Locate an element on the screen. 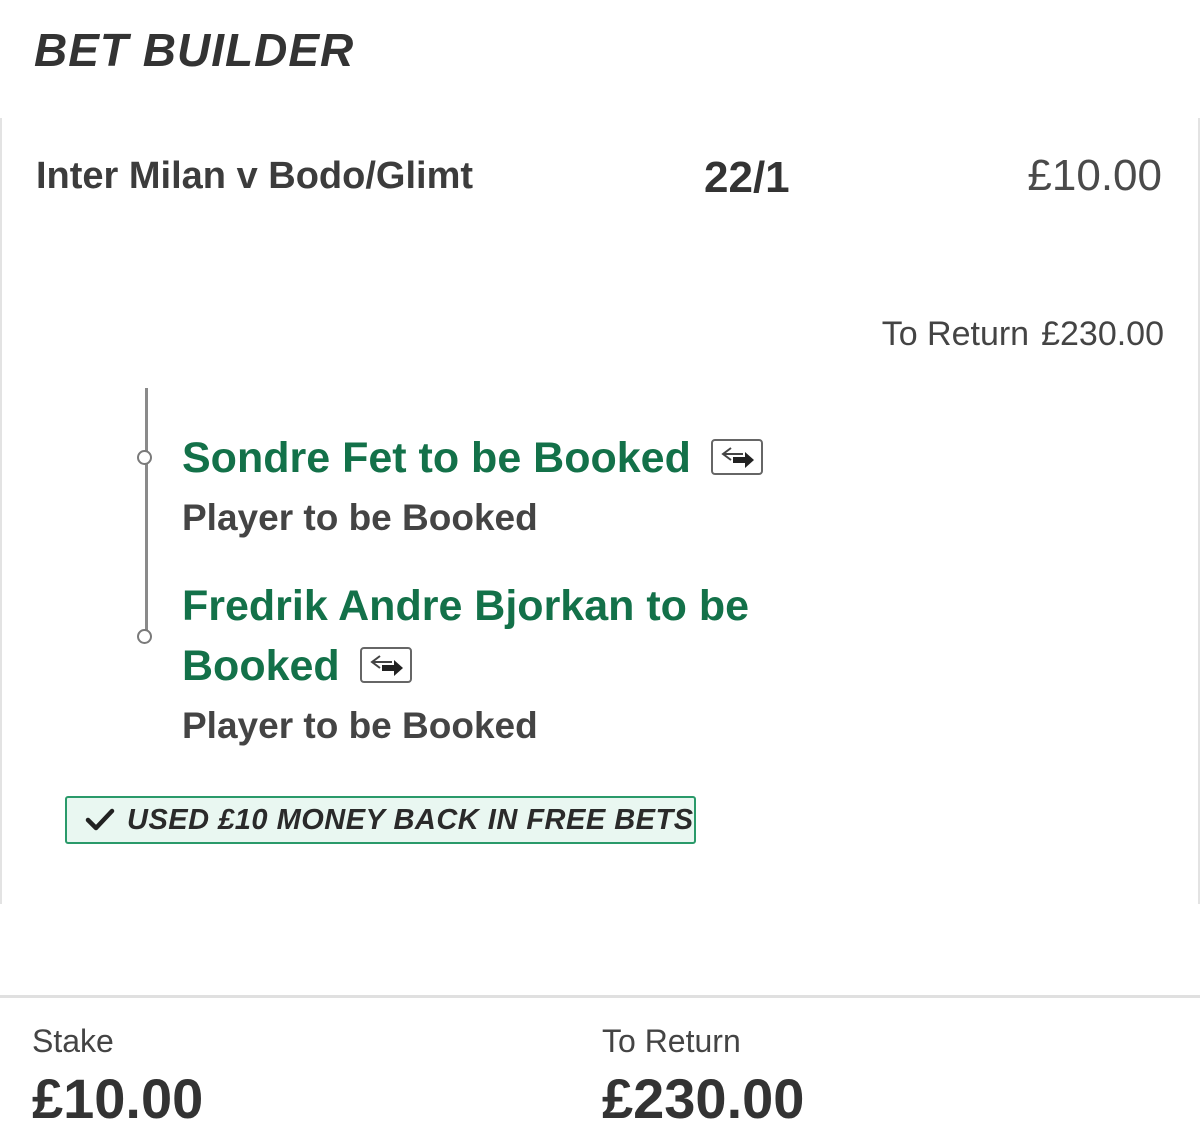  page-title: BET BUILDER is located at coordinates (194, 50).